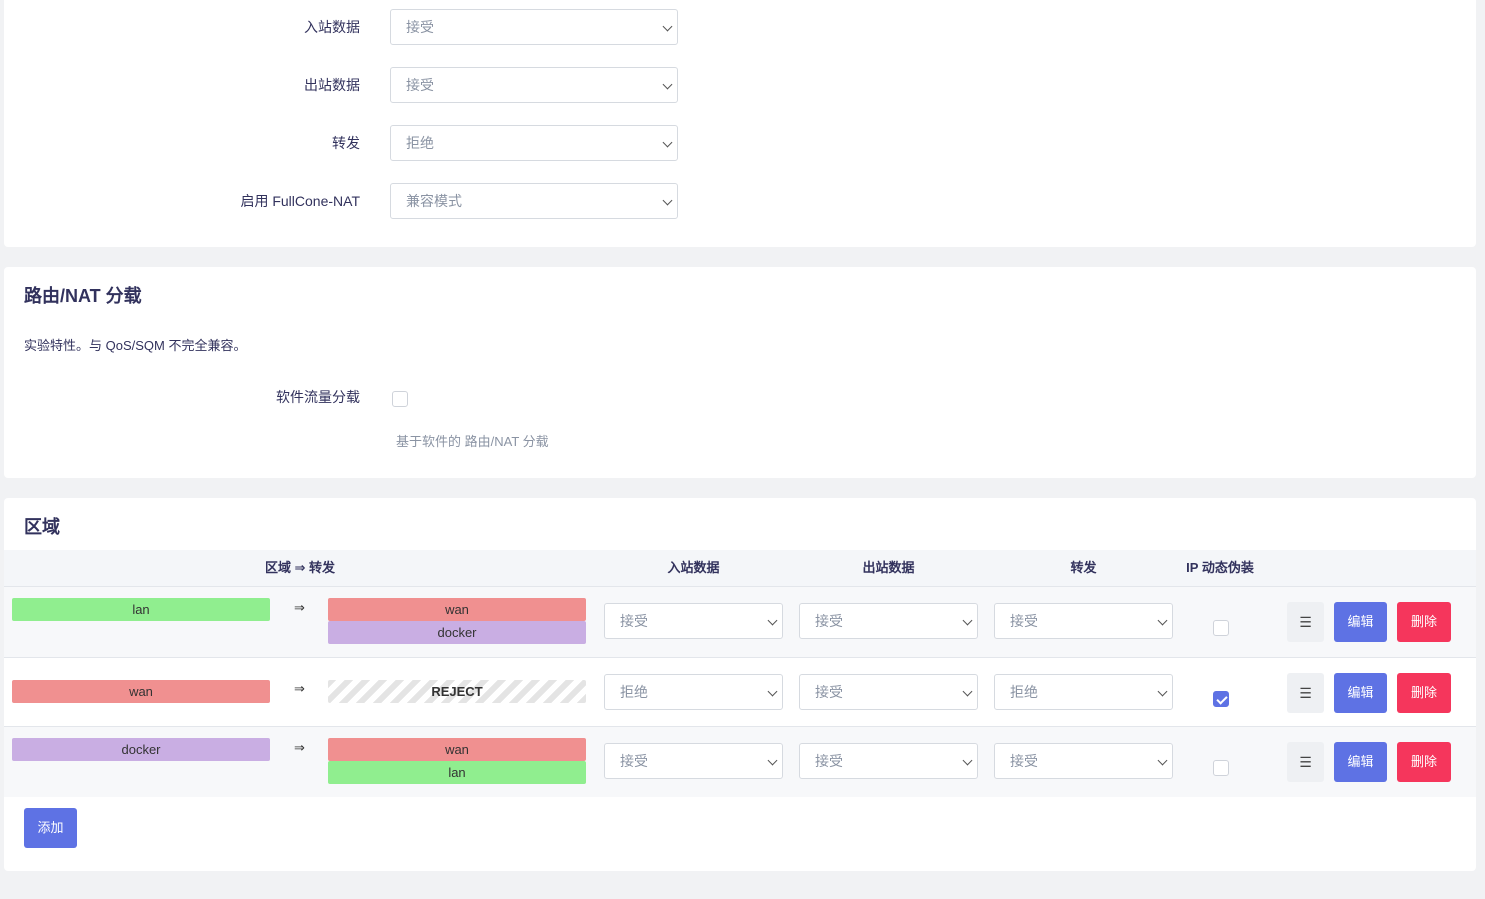 The width and height of the screenshot is (1485, 899). I want to click on fullcone-nat-select: 兼容模式, so click(534, 201).